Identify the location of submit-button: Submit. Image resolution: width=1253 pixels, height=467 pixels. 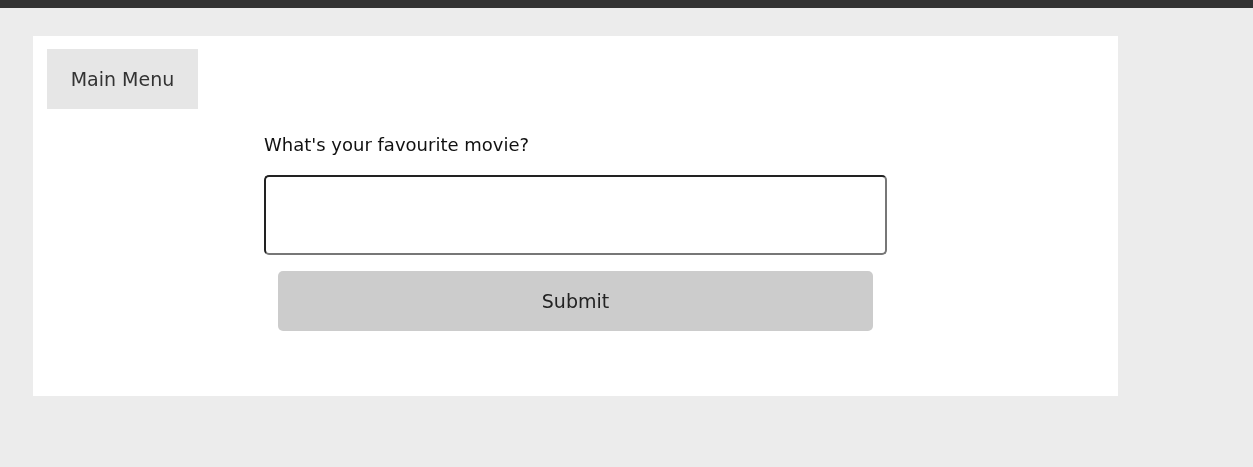
(575, 301).